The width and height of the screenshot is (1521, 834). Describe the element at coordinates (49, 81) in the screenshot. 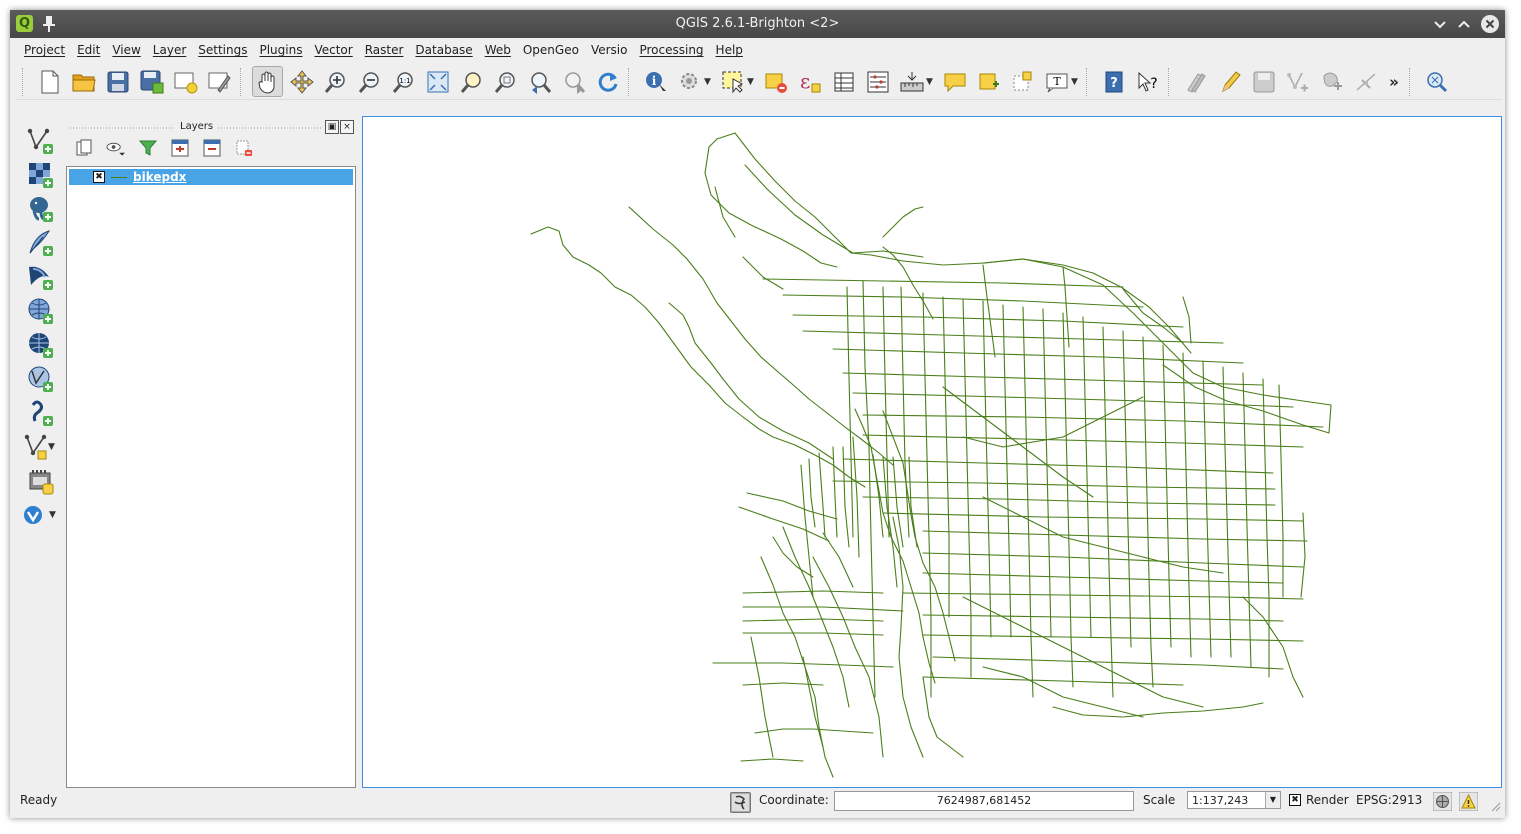

I see `new-project-icon` at that location.